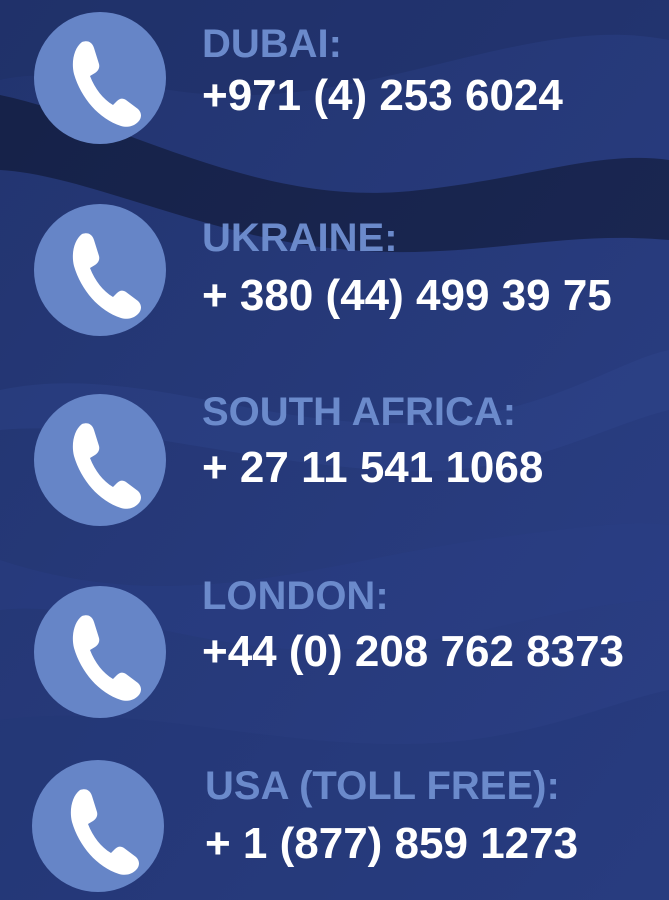 The width and height of the screenshot is (669, 900). Describe the element at coordinates (272, 44) in the screenshot. I see `city-label: DUBAI:` at that location.